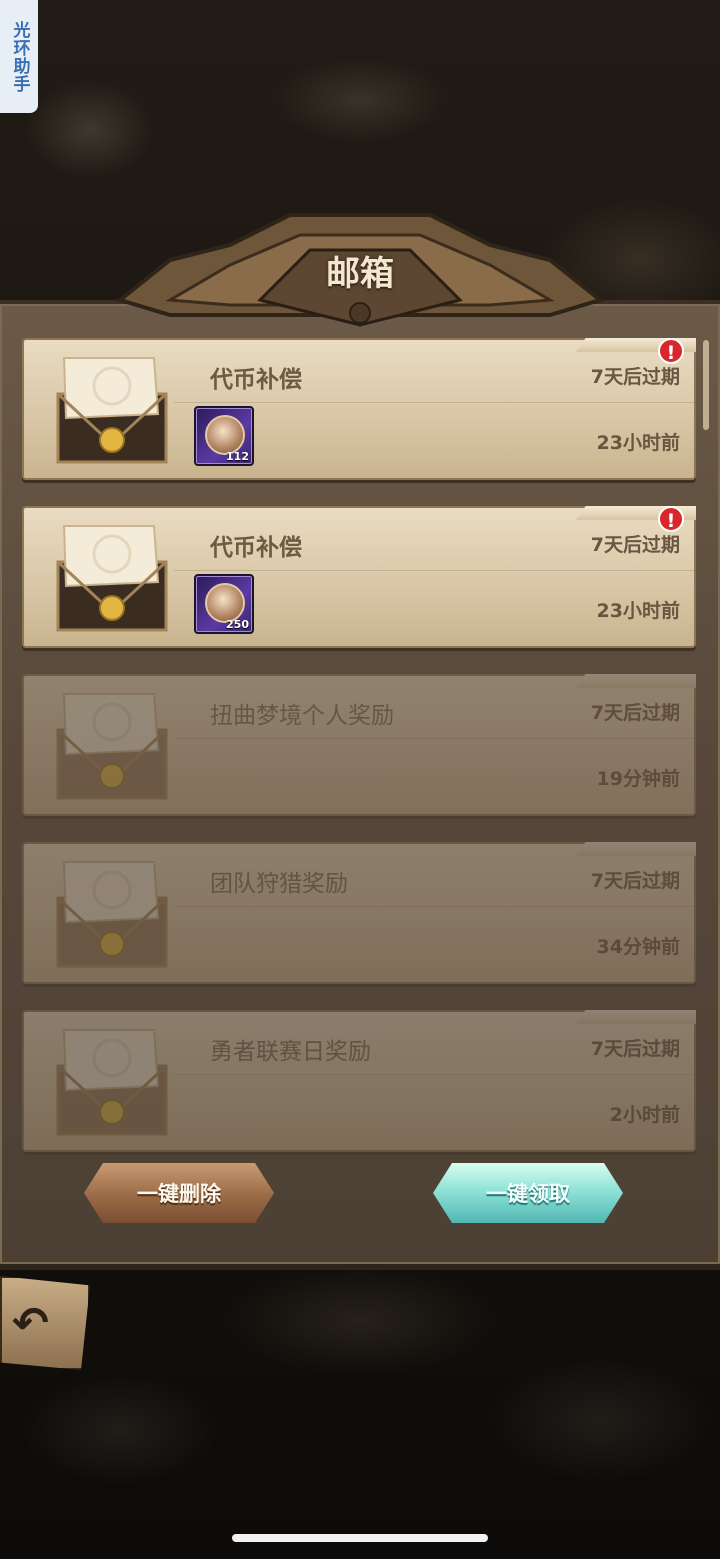  I want to click on mailbox-title: 邮箱, so click(360, 274).